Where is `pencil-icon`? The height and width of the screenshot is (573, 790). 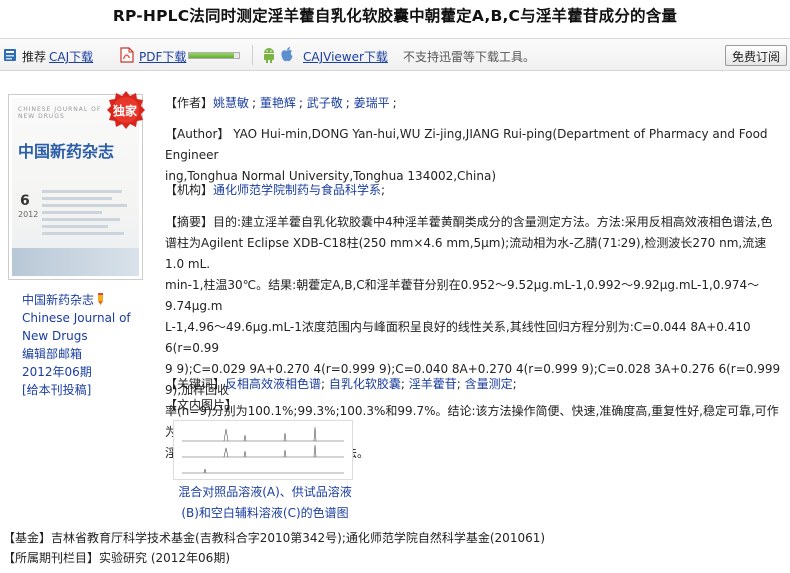
pencil-icon is located at coordinates (101, 299).